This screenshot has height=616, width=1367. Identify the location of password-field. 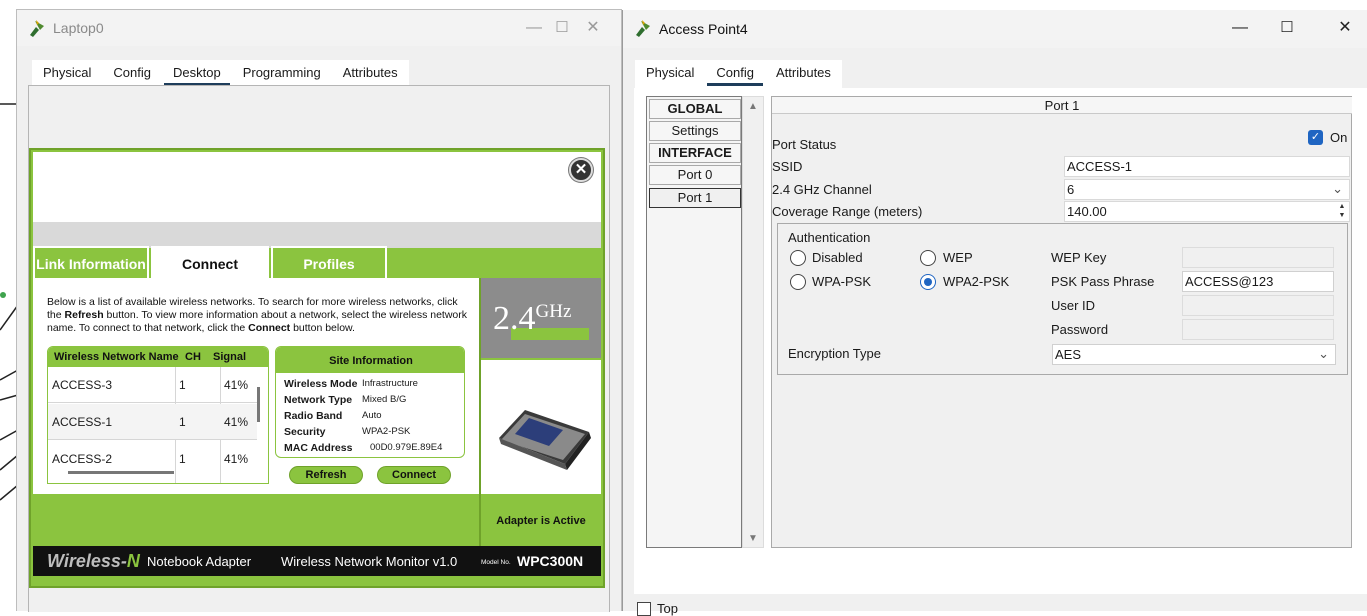
(1258, 329).